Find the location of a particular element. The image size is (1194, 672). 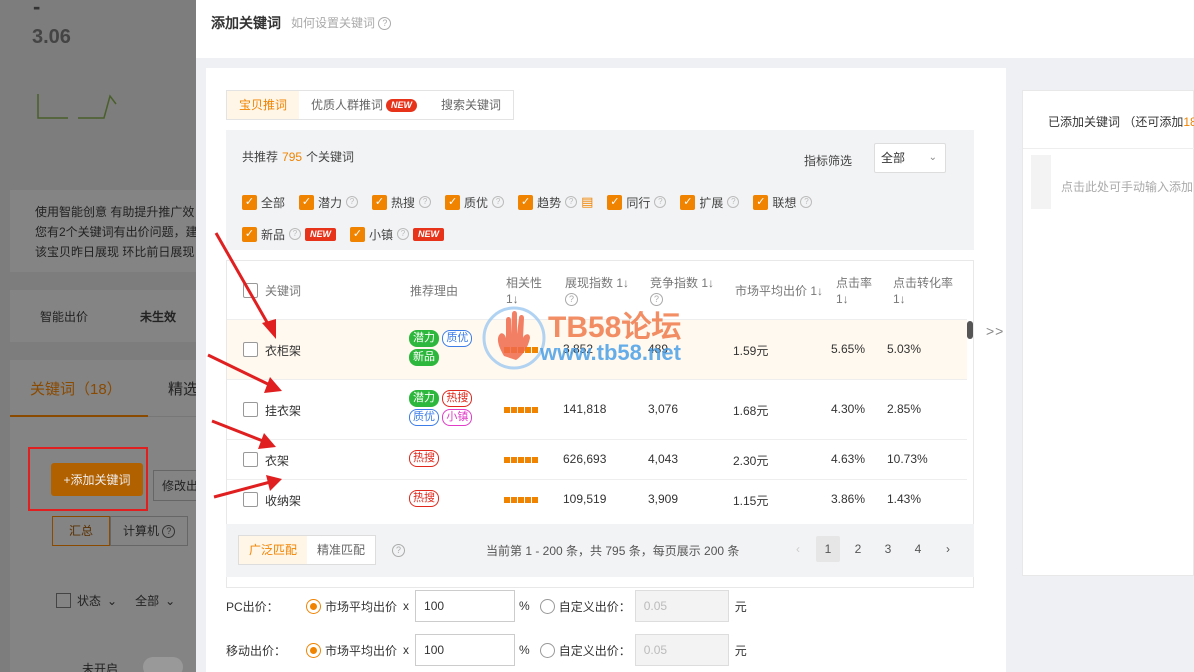

pc-bid-row: PC出价： 市场平均出价 x 100 % 自定义出价： 0.05 元 is located at coordinates (486, 606).